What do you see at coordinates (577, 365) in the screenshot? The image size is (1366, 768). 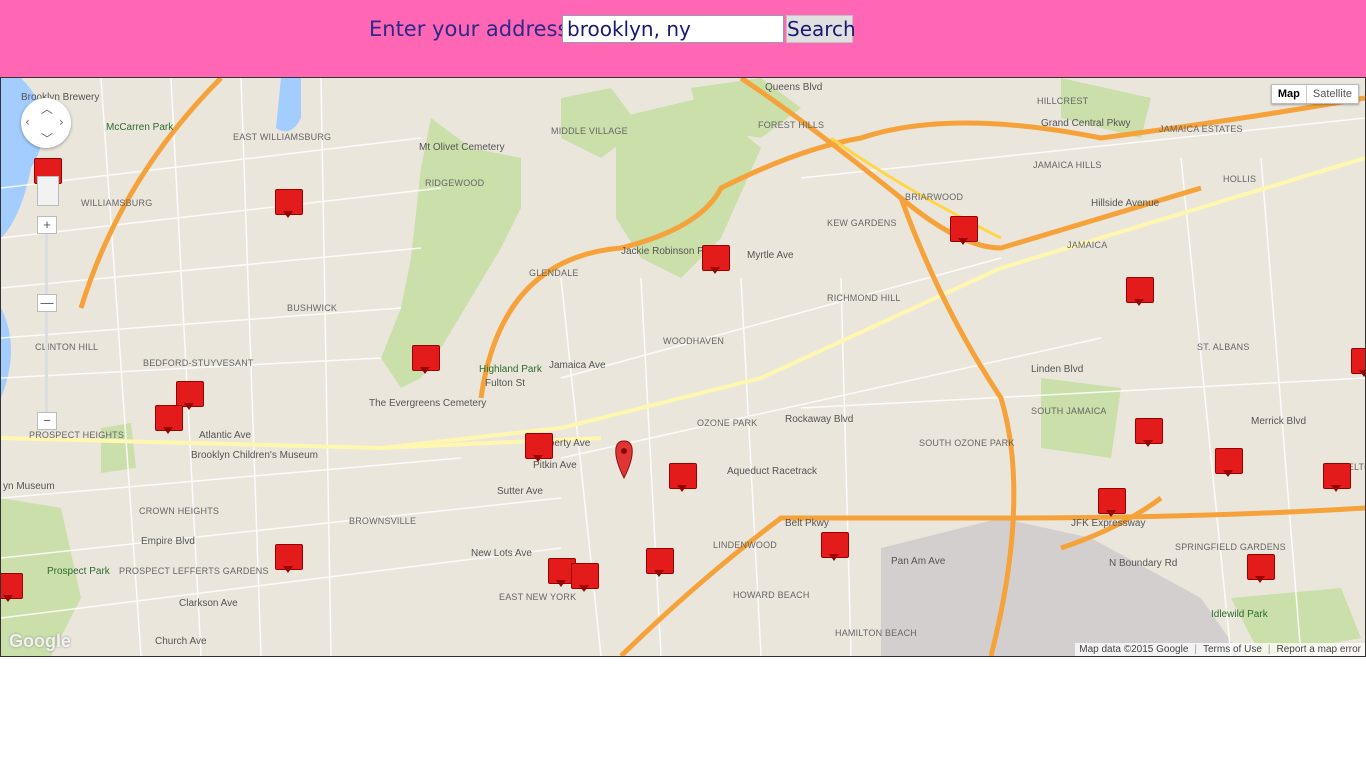 I see `map-label: Jamaica Ave` at bounding box center [577, 365].